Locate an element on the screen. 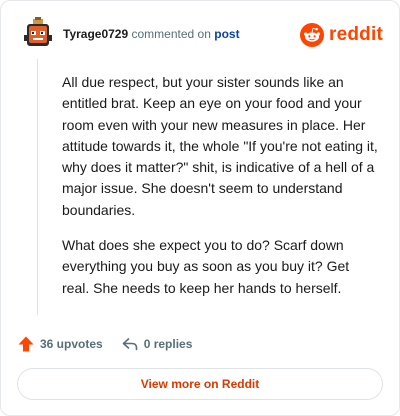 The width and height of the screenshot is (400, 416). upvote-button: 36 upvotes is located at coordinates (60, 344).